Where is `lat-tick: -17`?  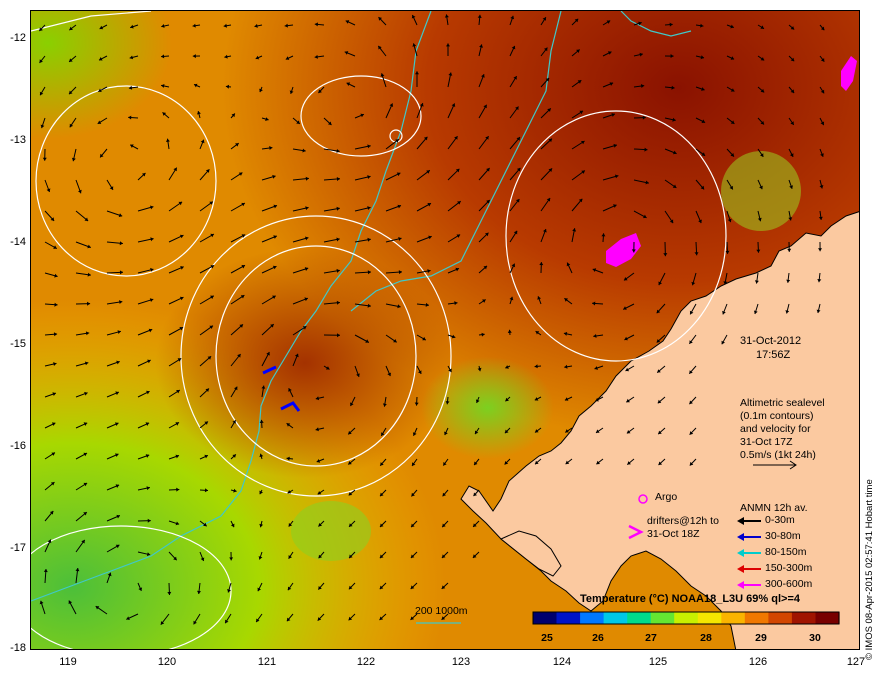 lat-tick: -17 is located at coordinates (18, 548).